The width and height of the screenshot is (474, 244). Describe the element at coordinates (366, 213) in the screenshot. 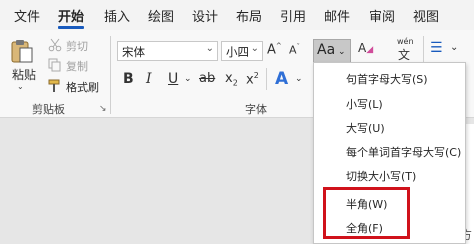

I see `highlight-box` at that location.